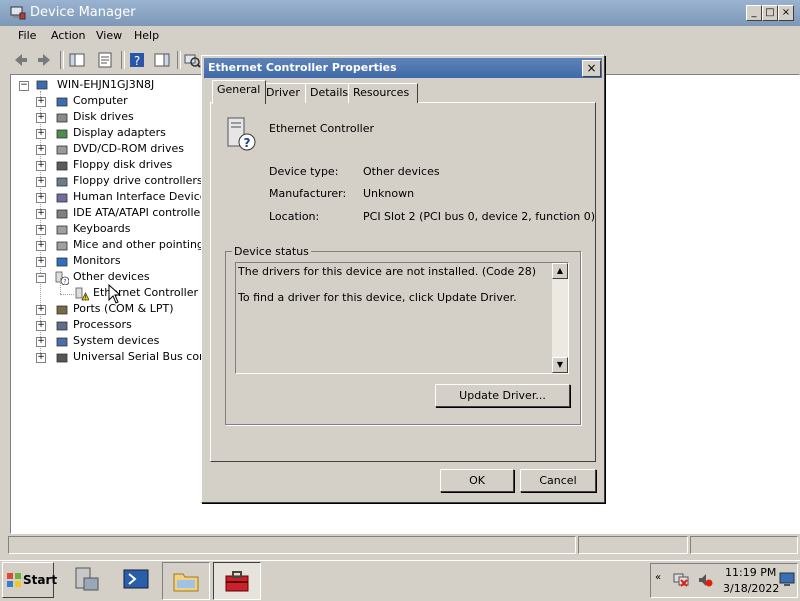 This screenshot has height=601, width=800. I want to click on menu-action: Action, so click(68, 35).